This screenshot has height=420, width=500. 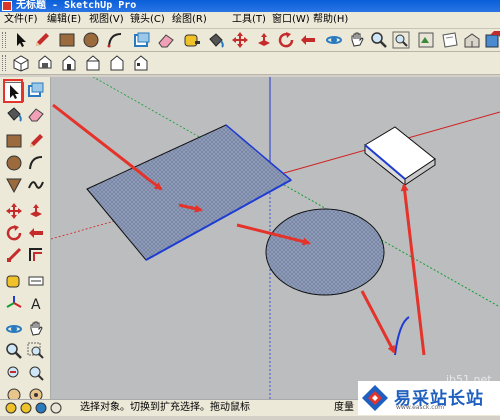 I want to click on measurement-label: 度量, so click(x=344, y=407).